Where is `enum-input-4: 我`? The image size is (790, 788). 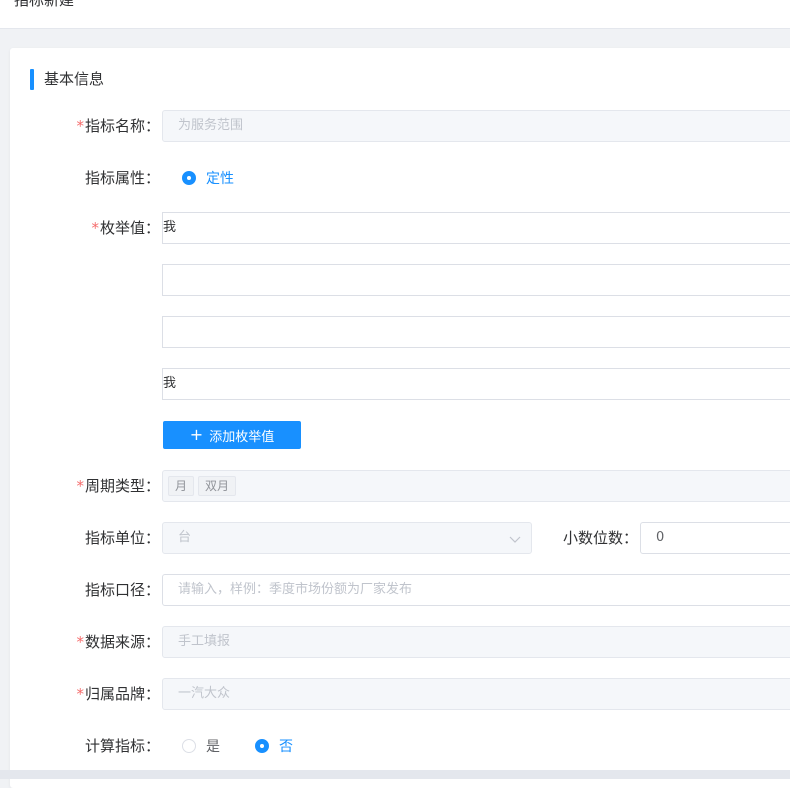
enum-input-4: 我 is located at coordinates (476, 384).